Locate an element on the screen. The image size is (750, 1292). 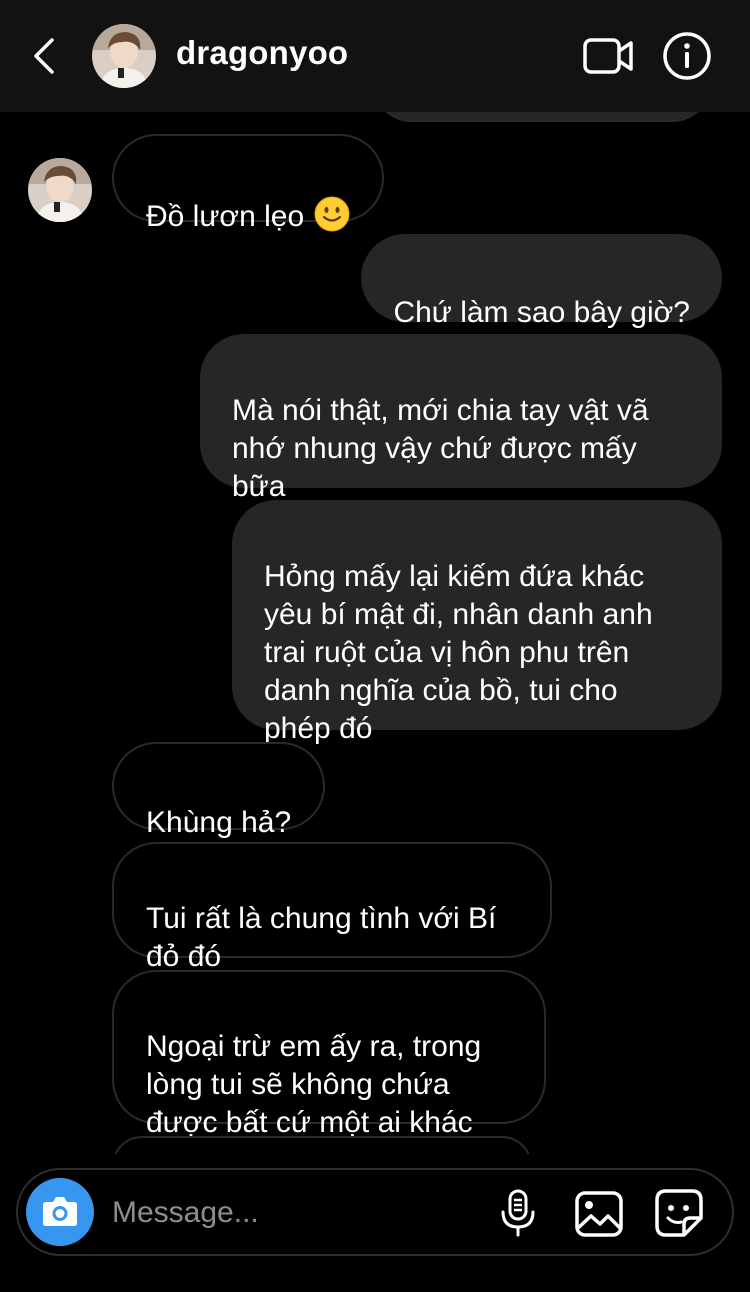
sticker-button is located at coordinates (679, 1213).